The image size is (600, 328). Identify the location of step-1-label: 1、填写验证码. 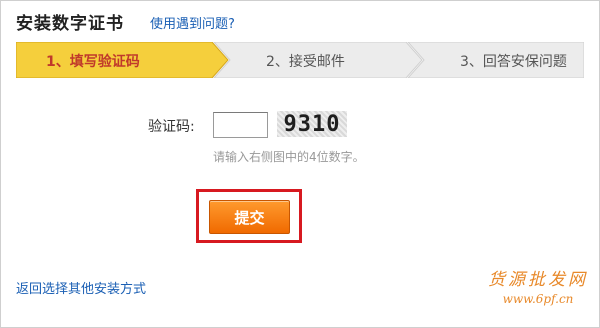
(93, 62).